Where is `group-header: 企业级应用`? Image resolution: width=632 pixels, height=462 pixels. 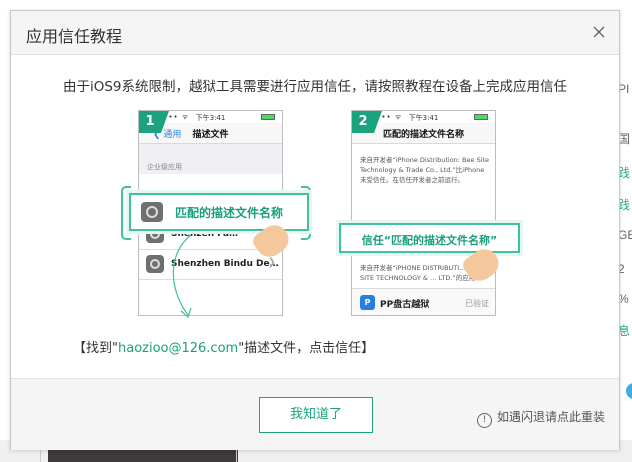 group-header: 企业级应用 is located at coordinates (210, 159).